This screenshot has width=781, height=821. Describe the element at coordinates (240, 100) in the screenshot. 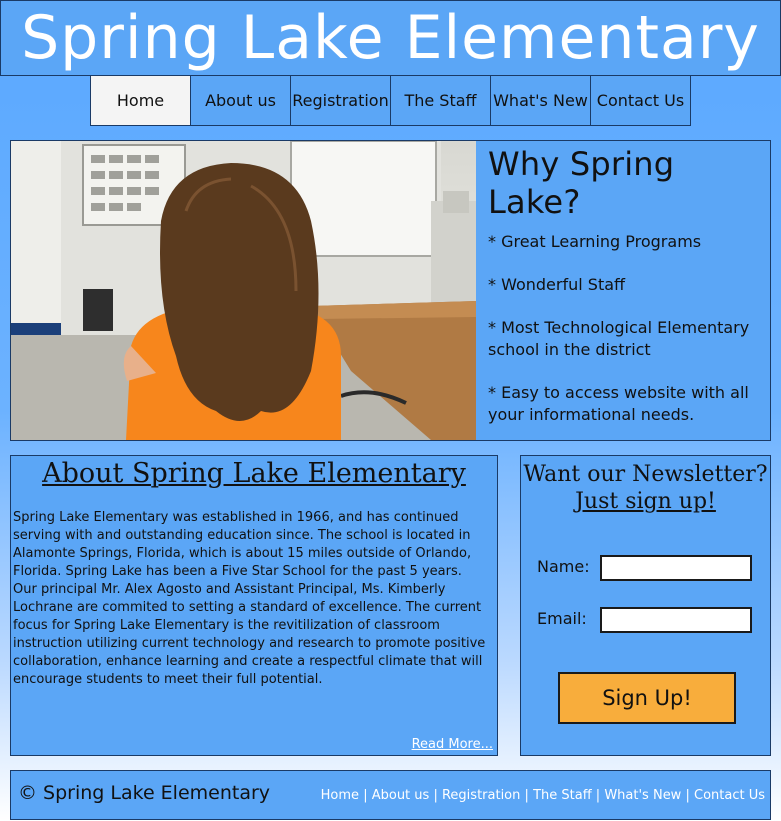

I see `nav-item-about-us: About us` at that location.